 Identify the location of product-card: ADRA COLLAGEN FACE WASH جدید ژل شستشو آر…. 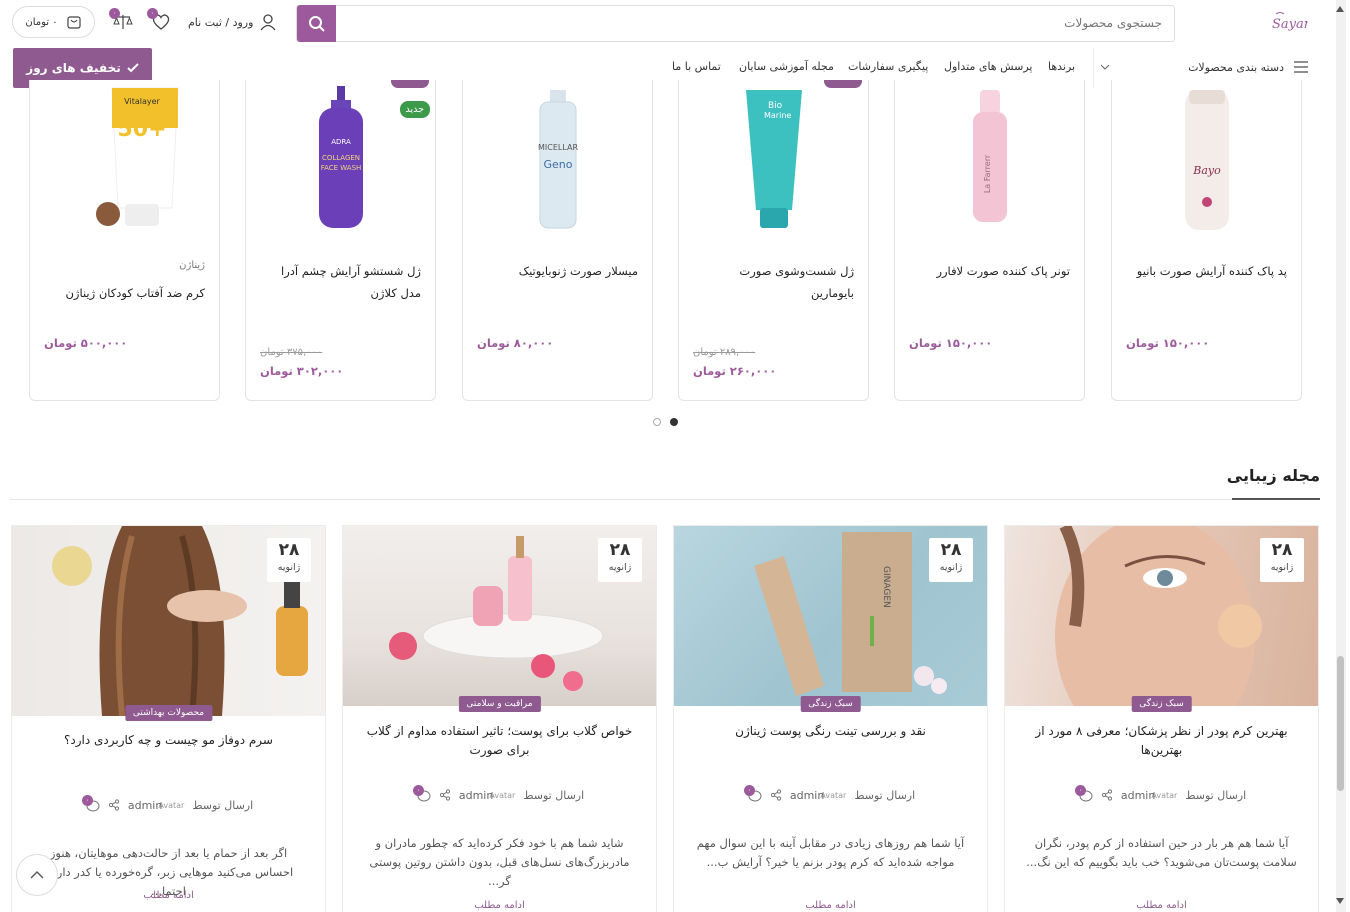
(340, 240).